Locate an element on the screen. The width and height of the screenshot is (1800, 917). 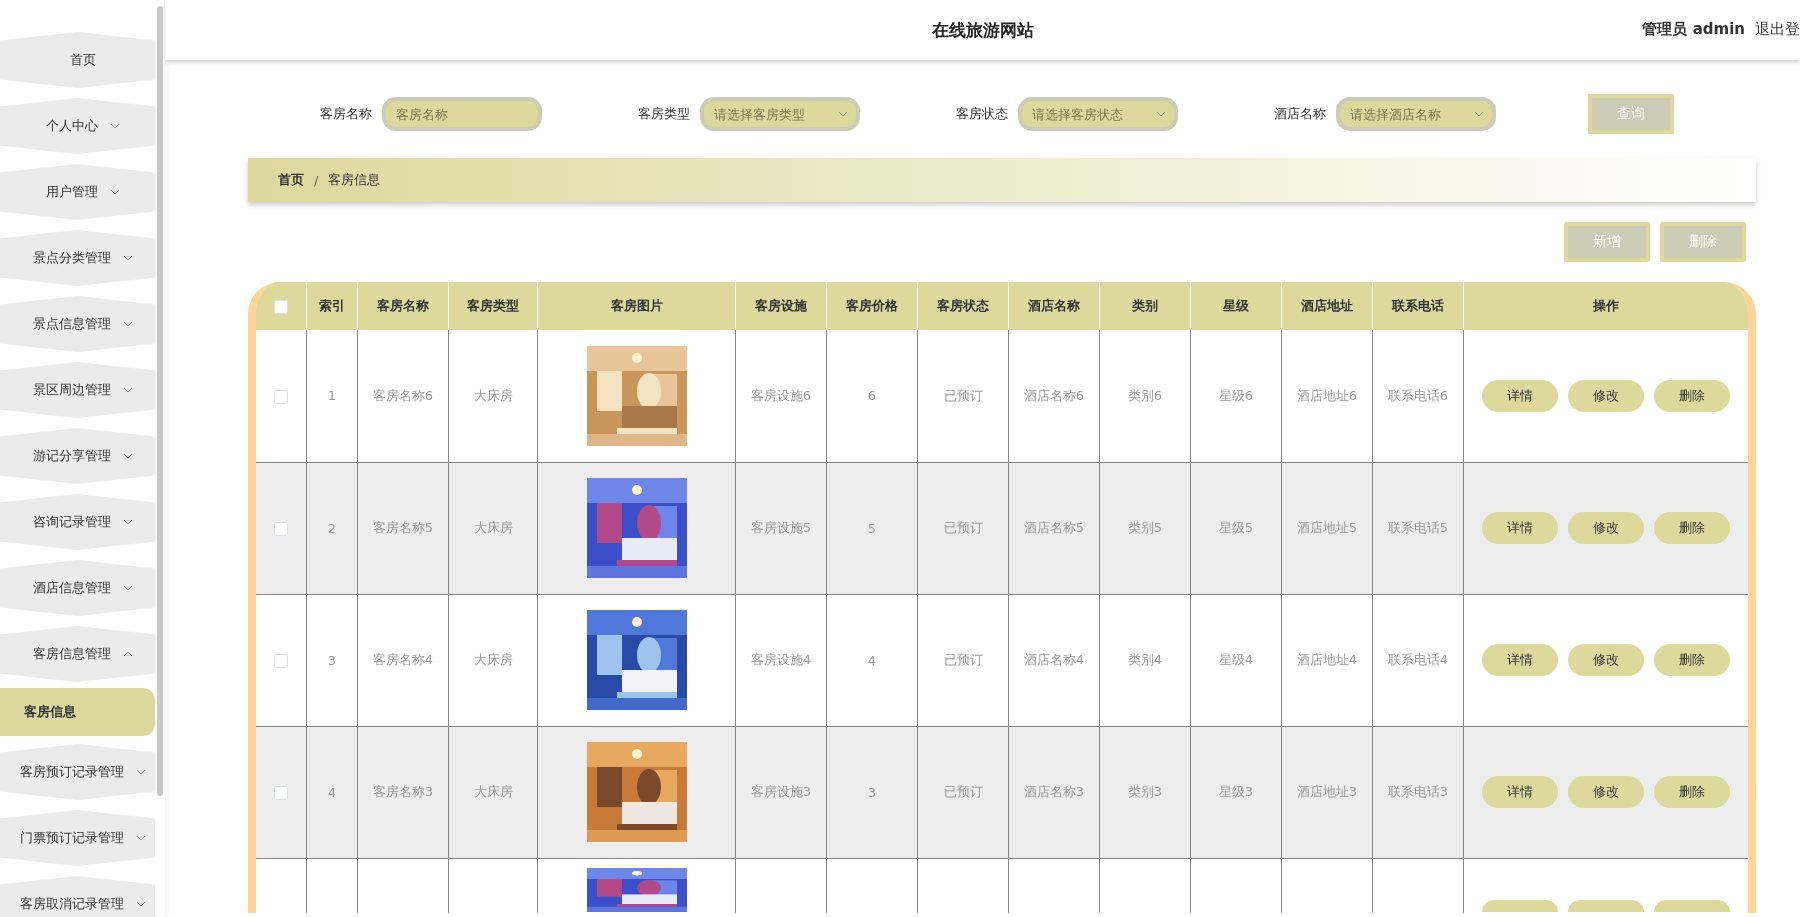
table-cell: 联系电话6 is located at coordinates (1418, 395).